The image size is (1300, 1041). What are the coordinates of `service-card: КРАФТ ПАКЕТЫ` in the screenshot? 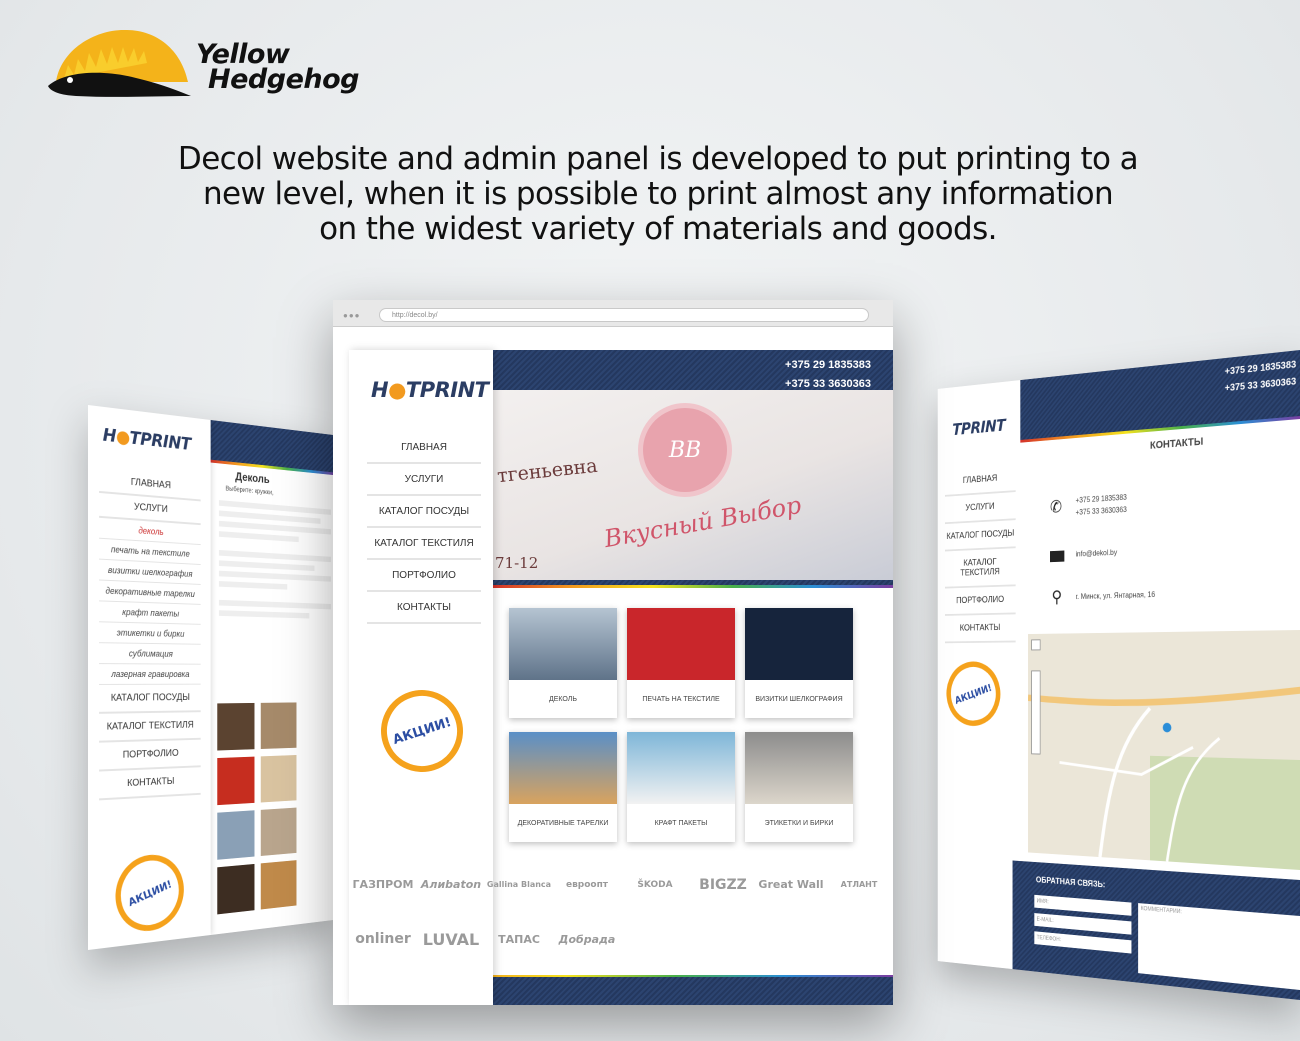 It's located at (681, 787).